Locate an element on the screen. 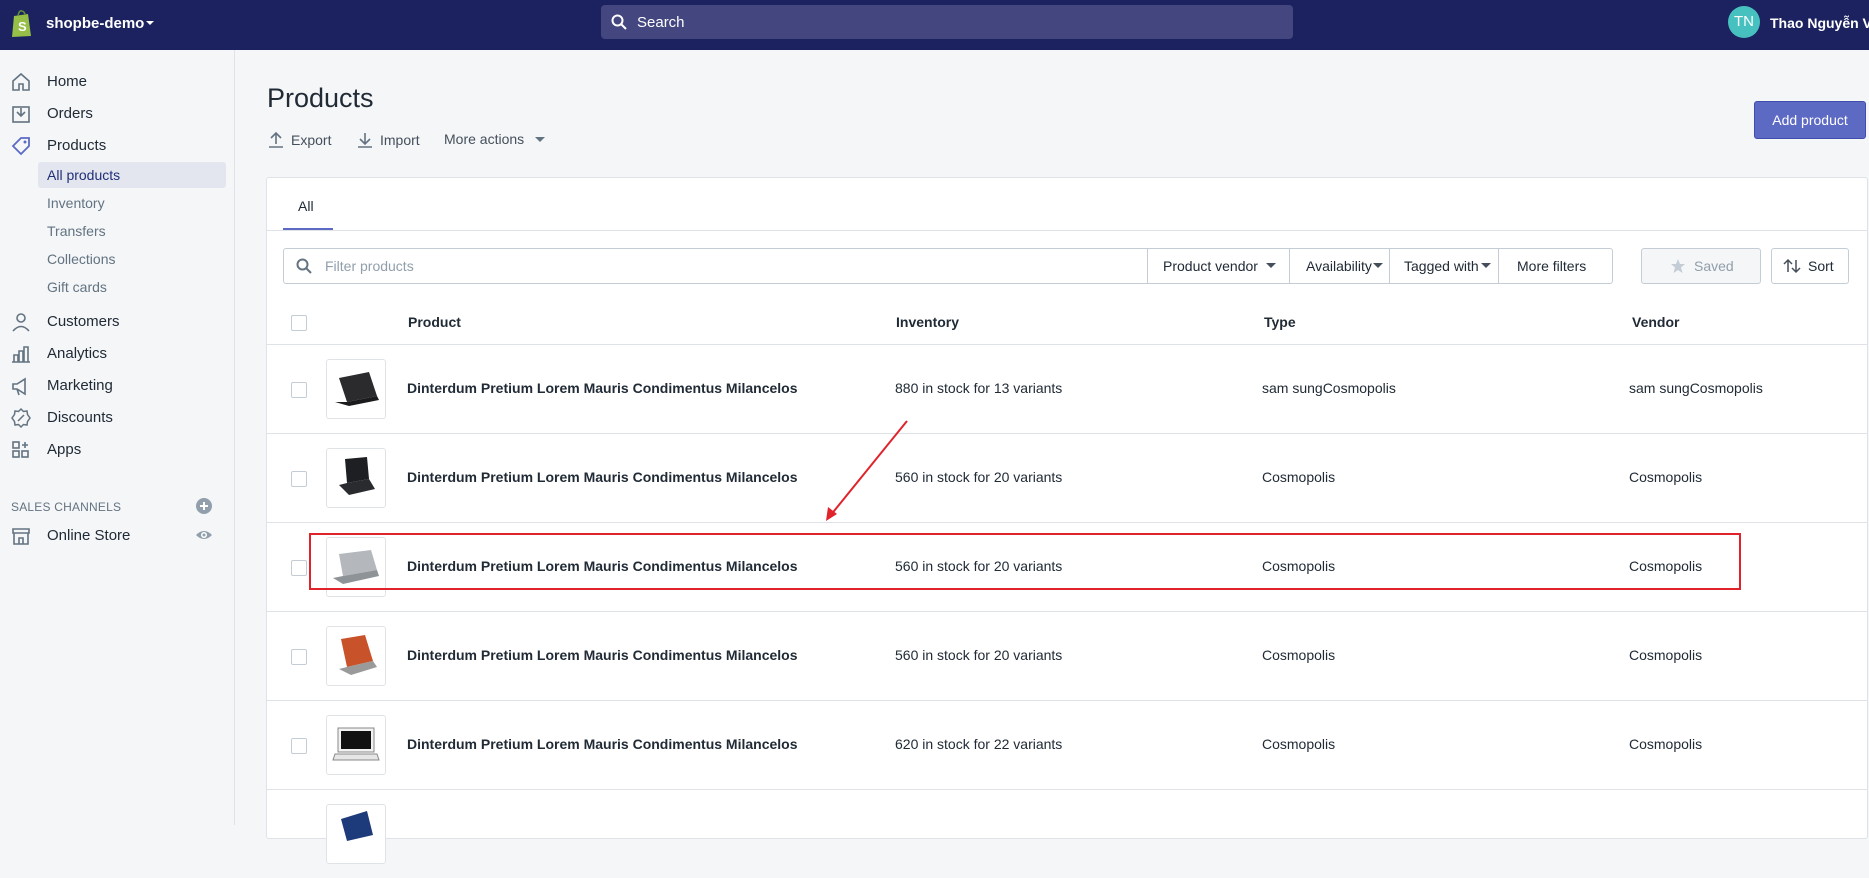 This screenshot has height=878, width=1869. home-icon is located at coordinates (21, 81).